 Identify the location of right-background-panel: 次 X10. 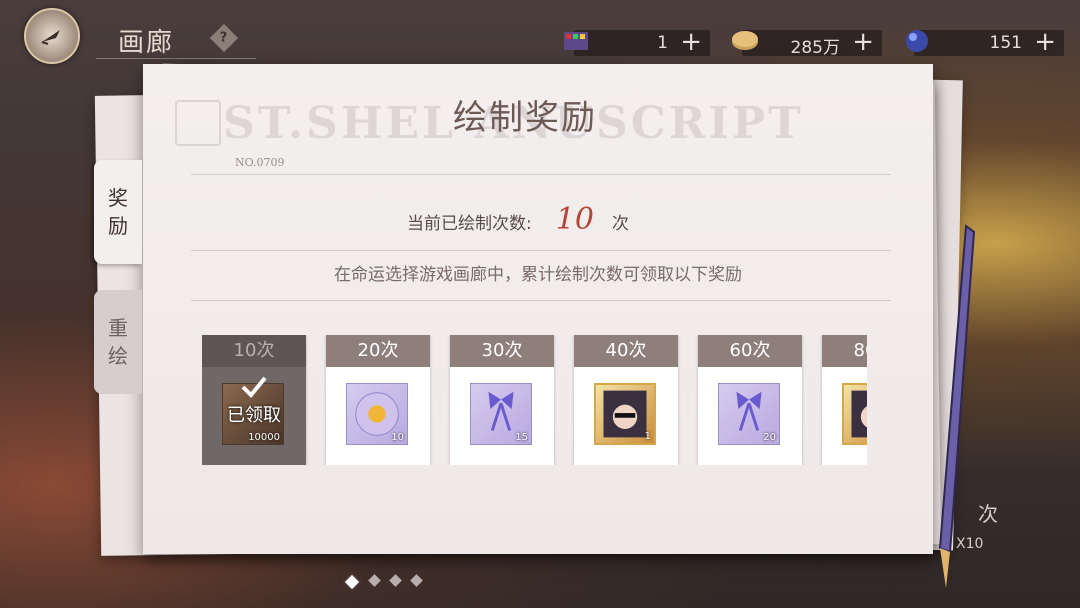
(994, 527).